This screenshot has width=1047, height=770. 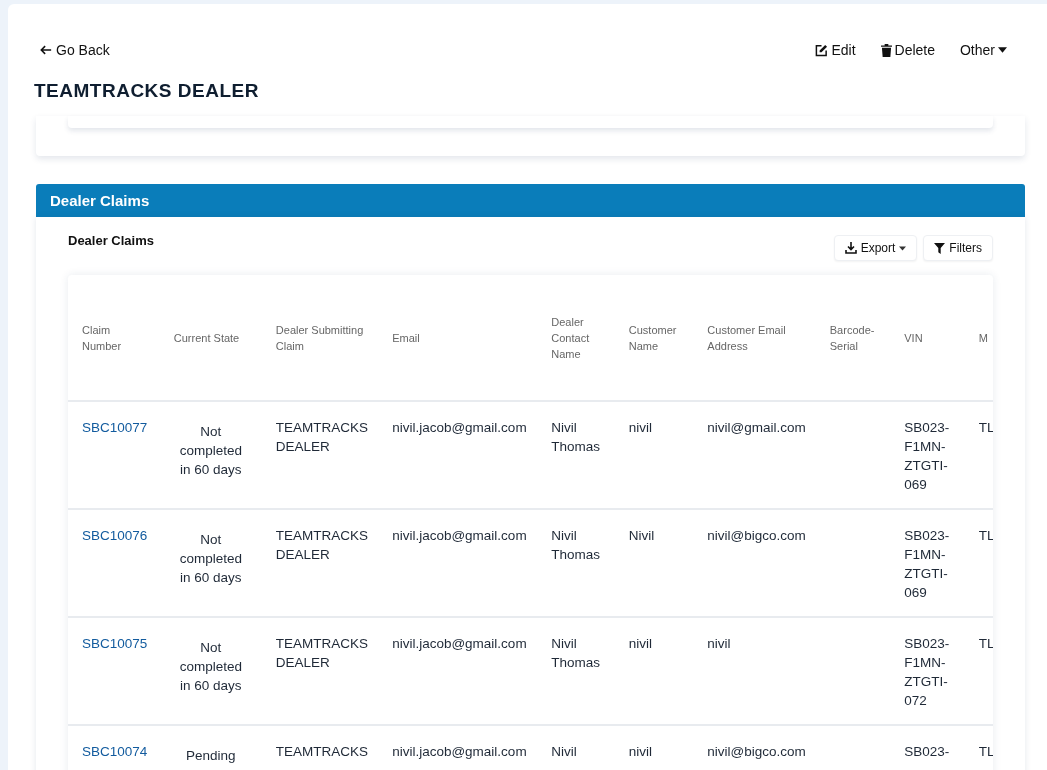 I want to click on column-header: M, so click(x=983, y=337).